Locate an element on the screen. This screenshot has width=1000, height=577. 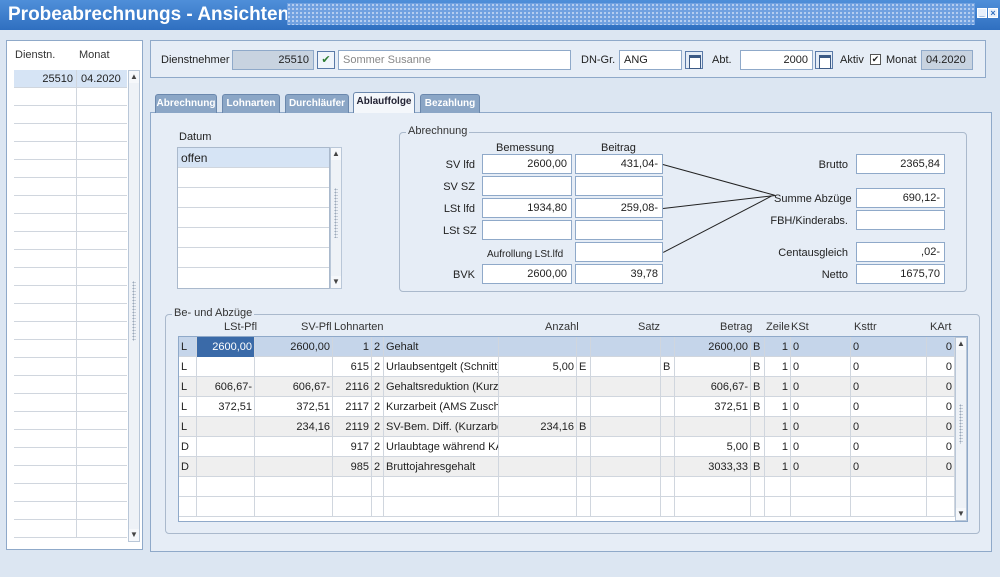
lst-pfl-cell: 606,67- is located at coordinates (226, 387).